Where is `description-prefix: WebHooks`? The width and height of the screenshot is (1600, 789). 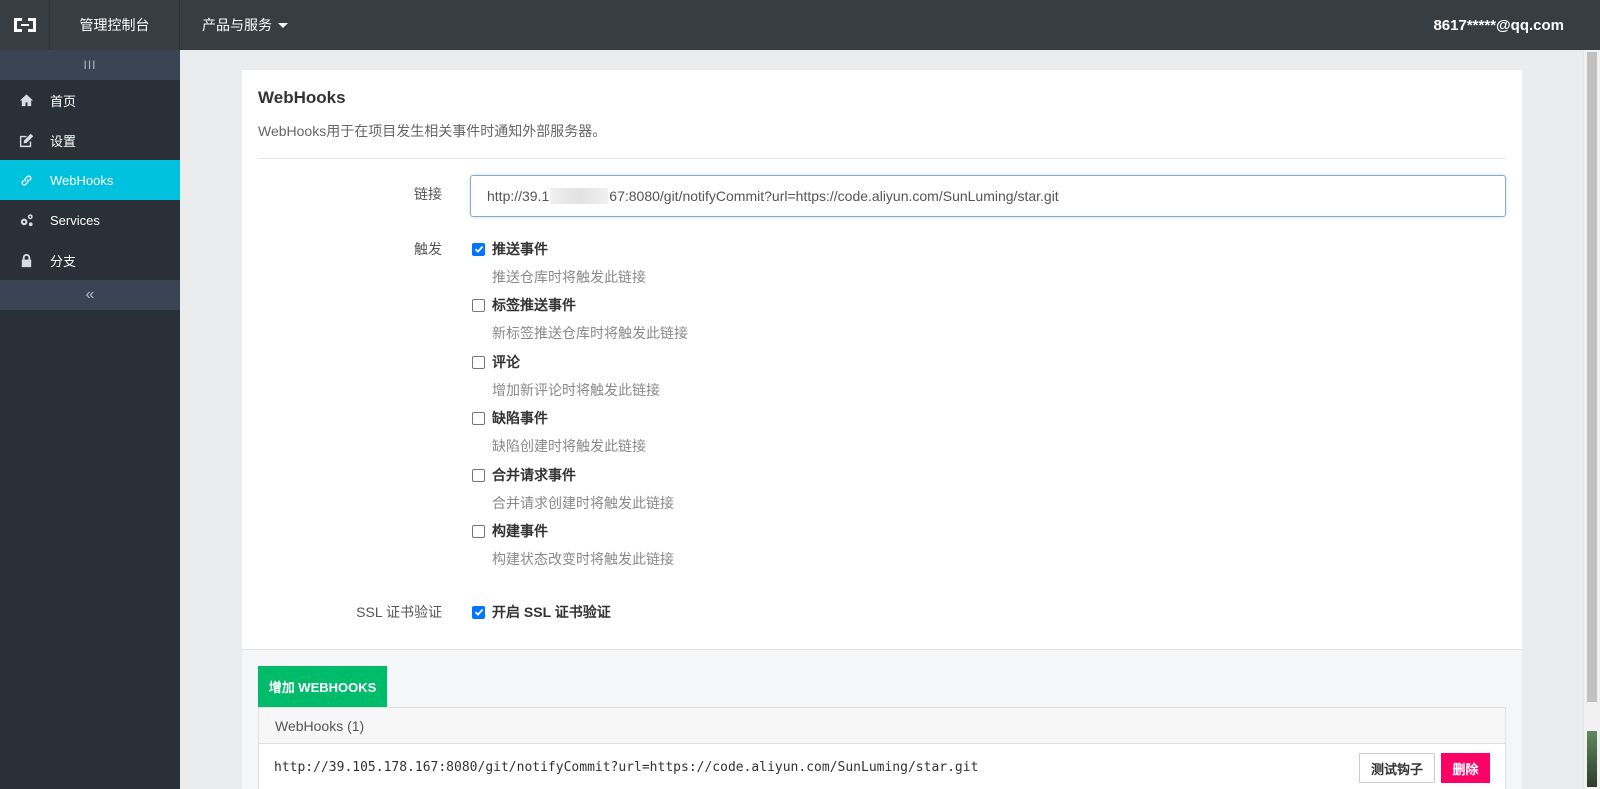 description-prefix: WebHooks is located at coordinates (292, 131).